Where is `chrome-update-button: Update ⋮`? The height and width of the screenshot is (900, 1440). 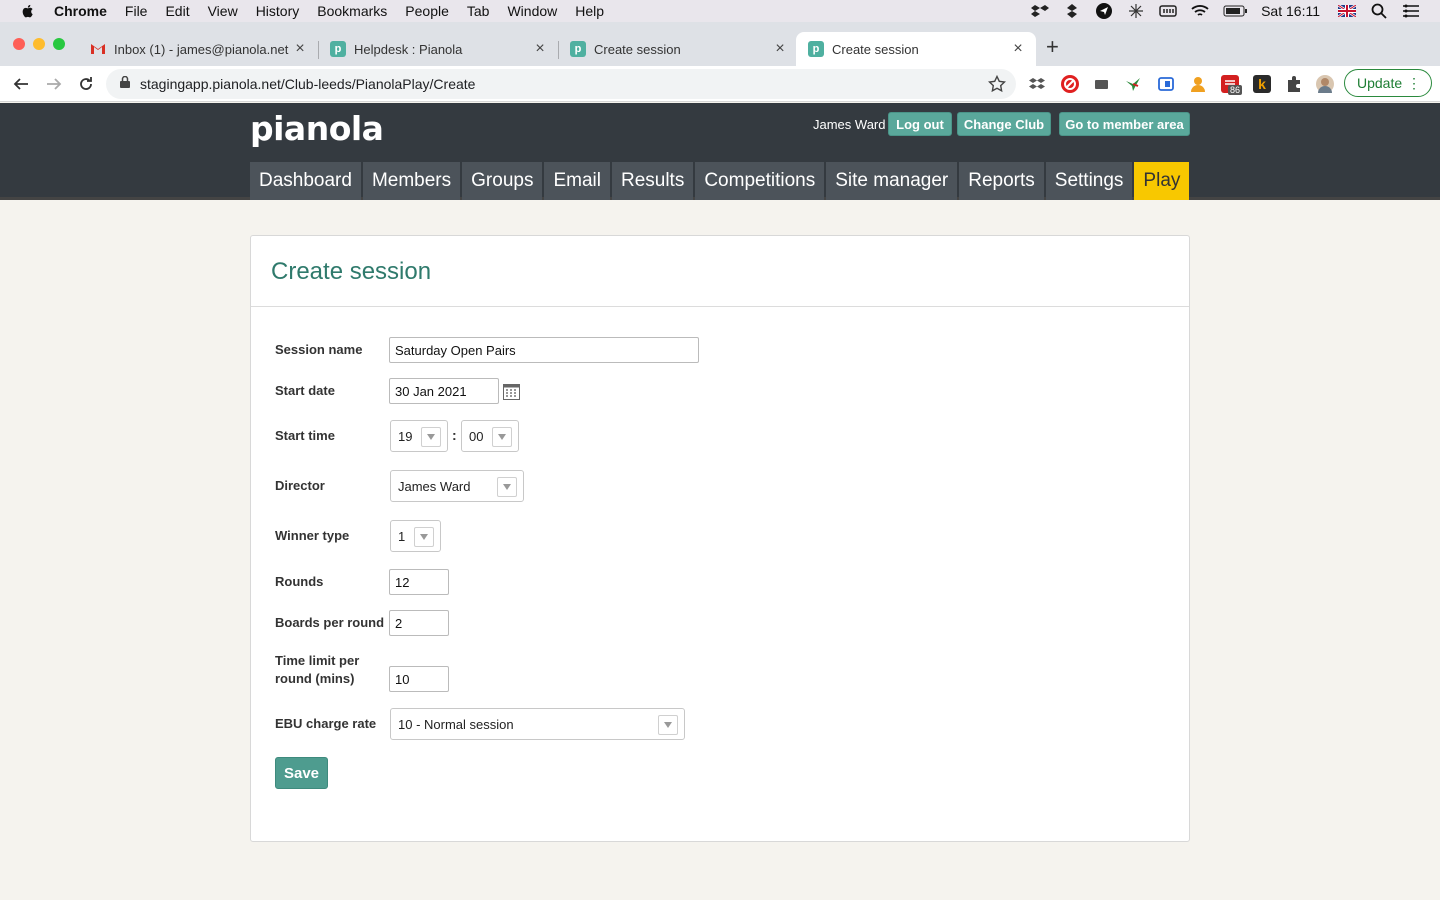
chrome-update-button: Update ⋮ is located at coordinates (1388, 83).